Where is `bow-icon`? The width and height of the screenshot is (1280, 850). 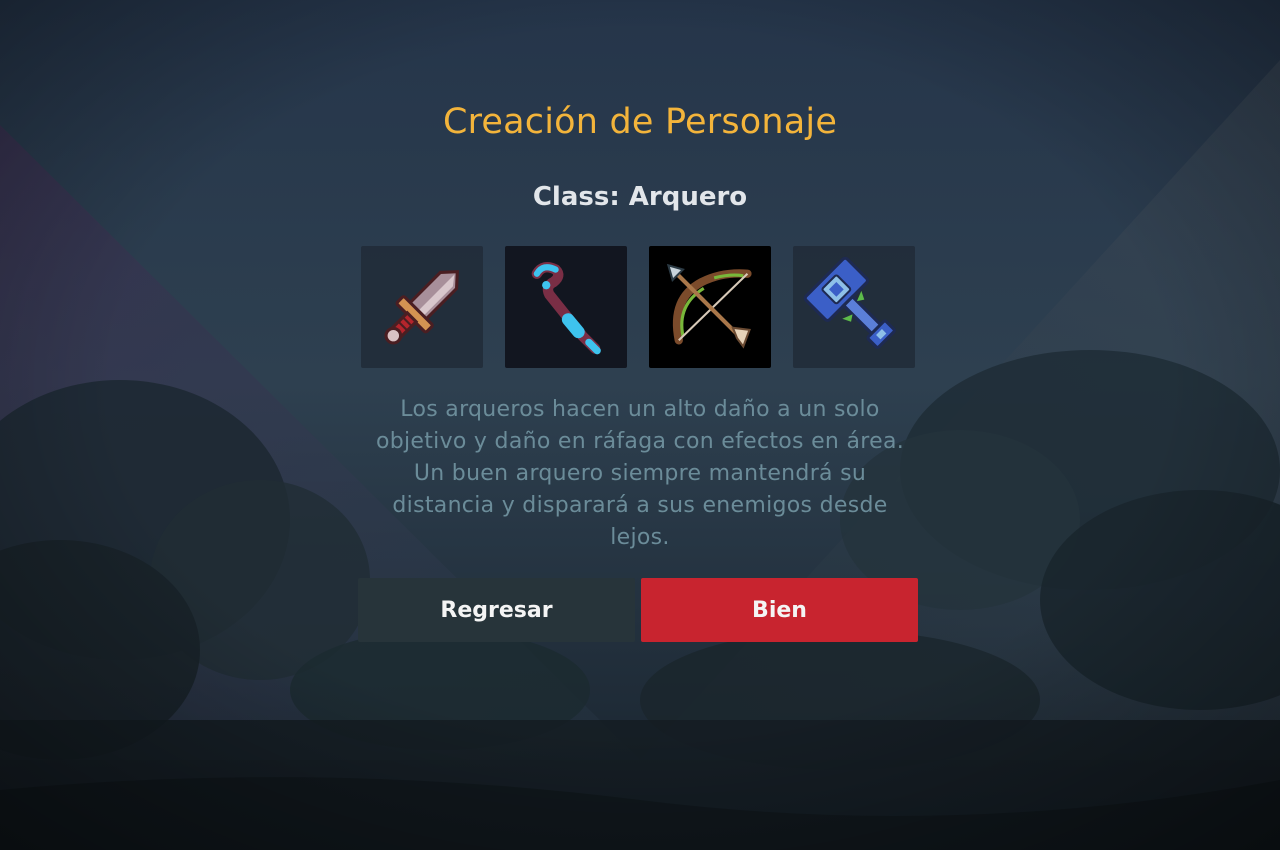 bow-icon is located at coordinates (709, 306).